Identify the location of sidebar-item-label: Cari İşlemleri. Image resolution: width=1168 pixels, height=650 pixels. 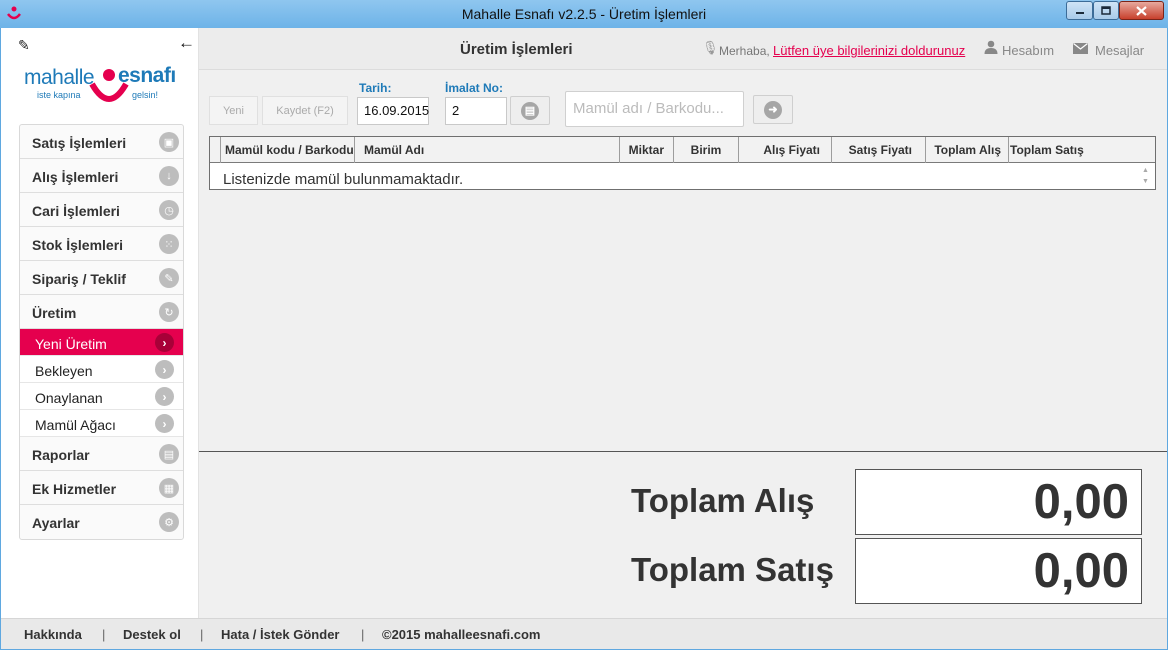
(76, 211).